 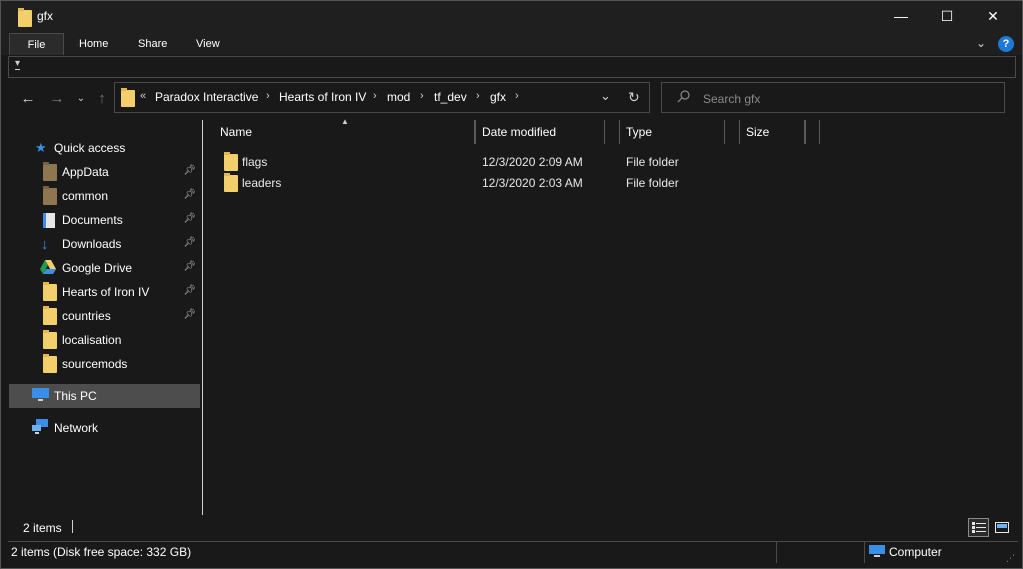 I want to click on nav-network: Network, so click(x=104, y=428).